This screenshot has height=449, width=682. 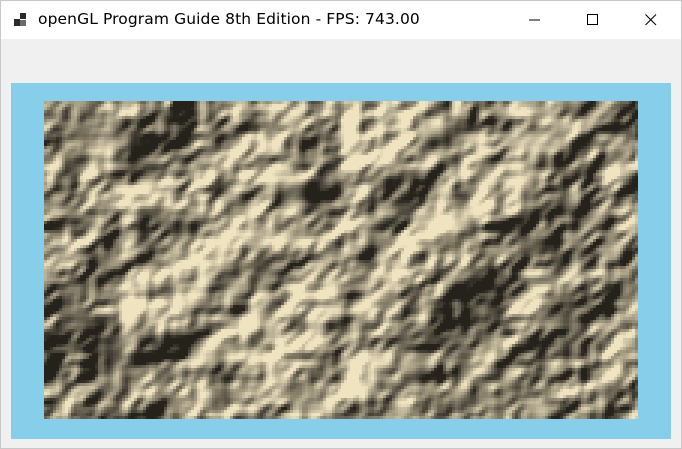 I want to click on close-button, so click(x=651, y=20).